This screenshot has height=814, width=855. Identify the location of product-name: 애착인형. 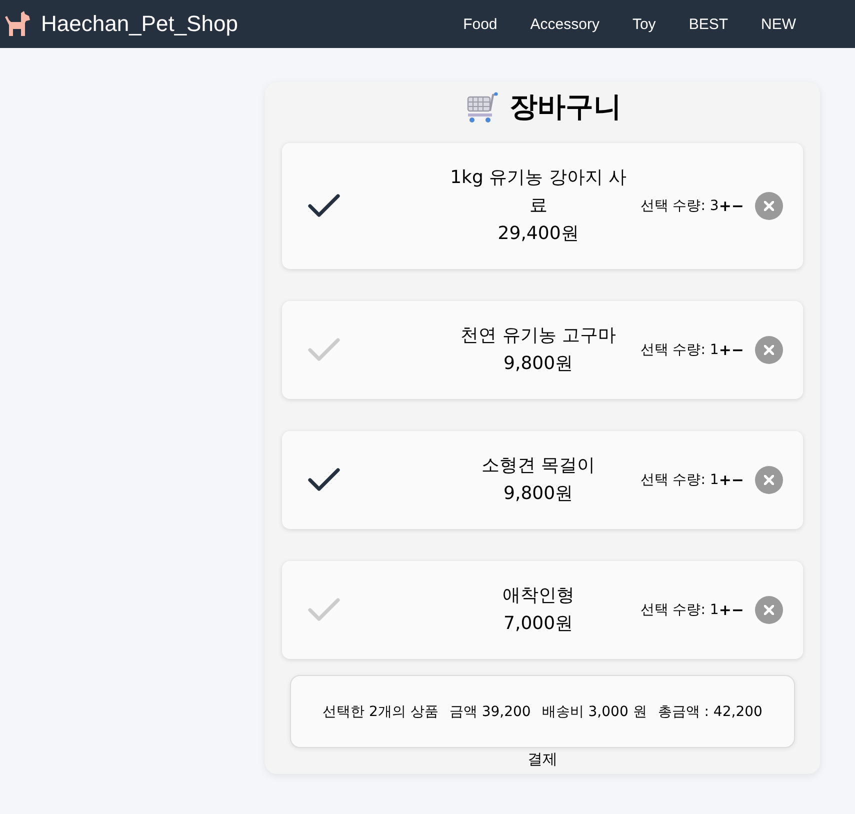
(538, 596).